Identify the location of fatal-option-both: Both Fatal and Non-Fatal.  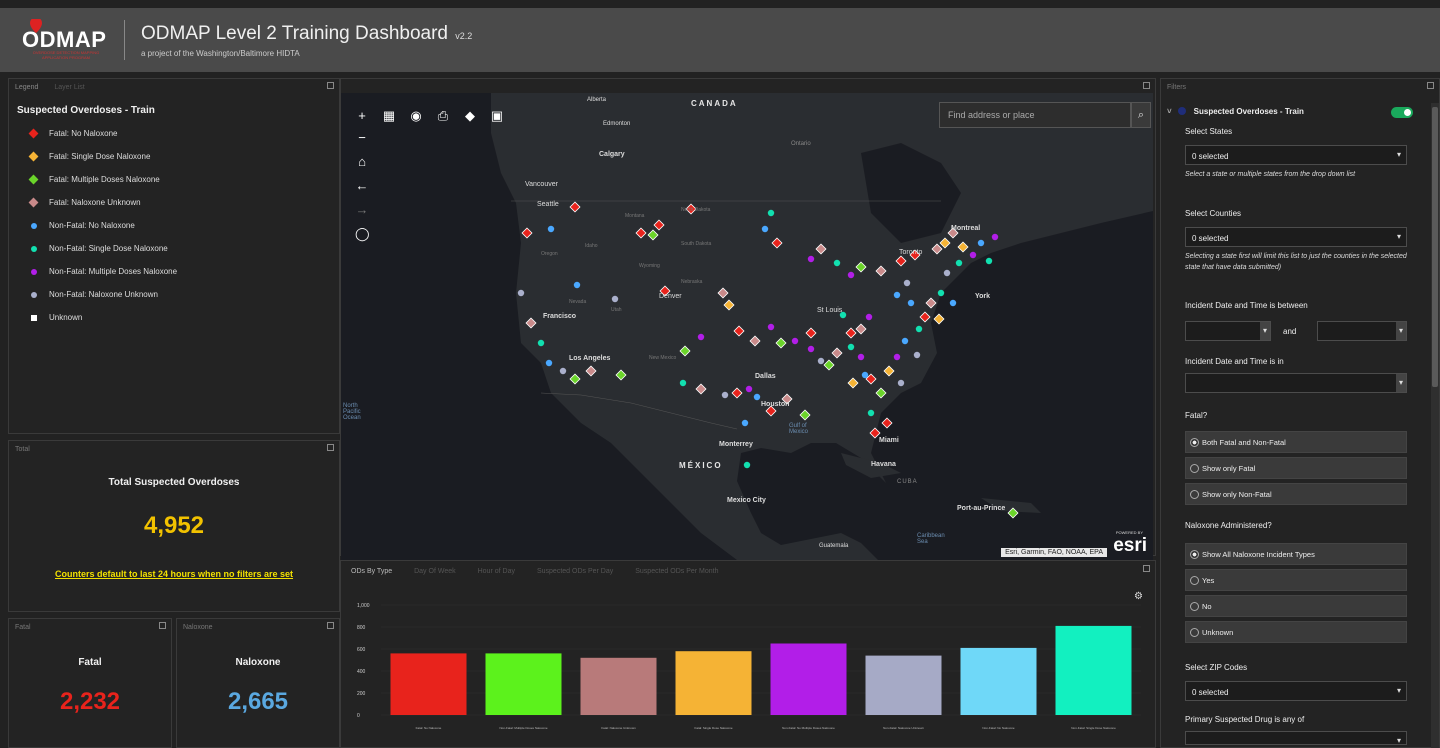
(1296, 442).